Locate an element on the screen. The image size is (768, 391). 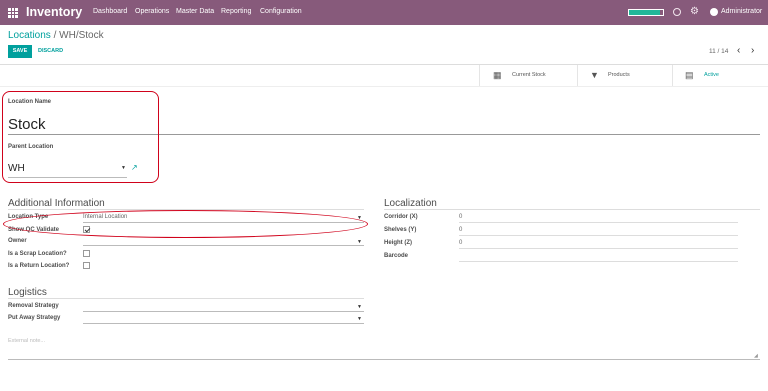
barcode-label: Barcode is located at coordinates (396, 256).